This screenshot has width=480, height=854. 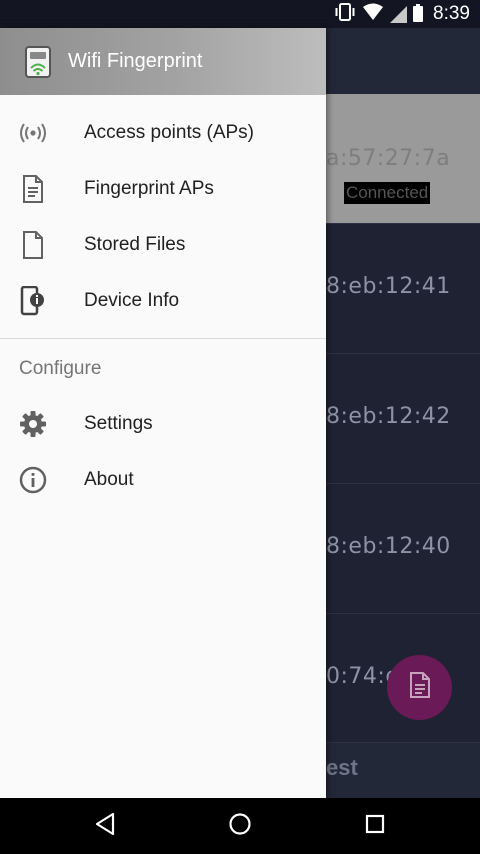 I want to click on recents-icon, so click(x=375, y=826).